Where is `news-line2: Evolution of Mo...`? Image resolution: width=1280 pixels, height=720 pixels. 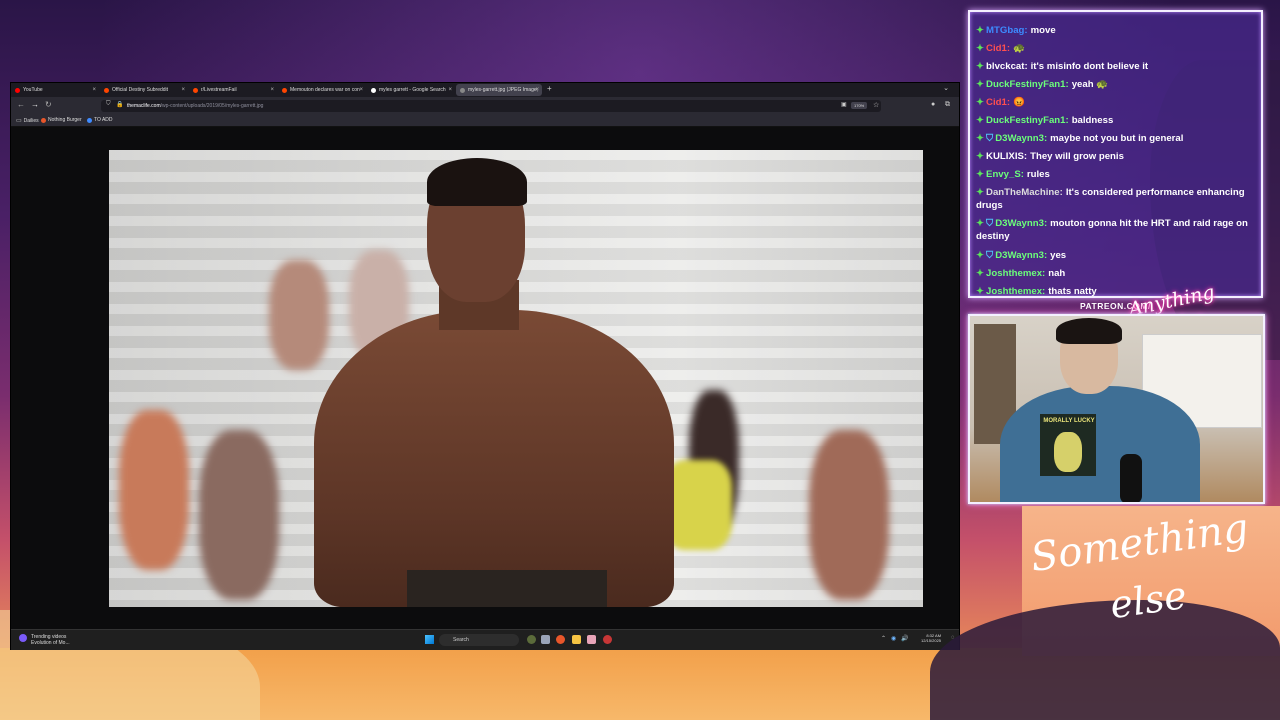 news-line2: Evolution of Mo... is located at coordinates (50, 643).